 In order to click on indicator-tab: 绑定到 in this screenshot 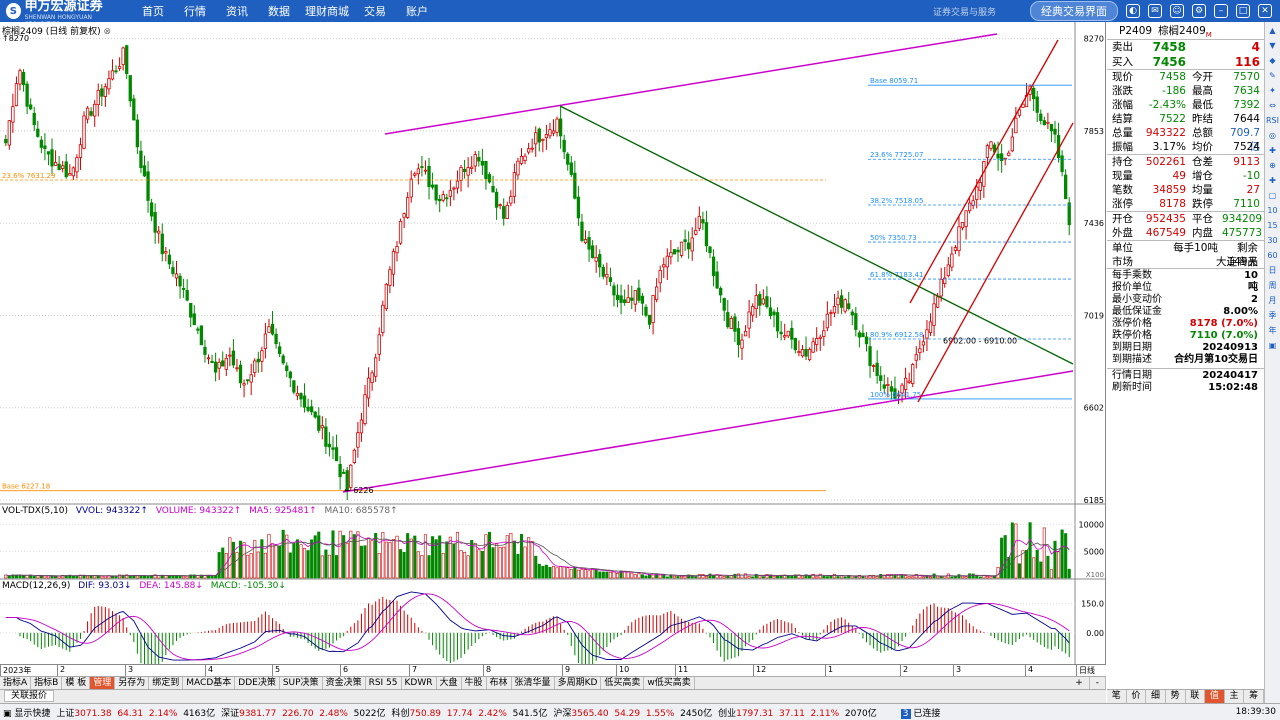, I will do `click(166, 683)`.